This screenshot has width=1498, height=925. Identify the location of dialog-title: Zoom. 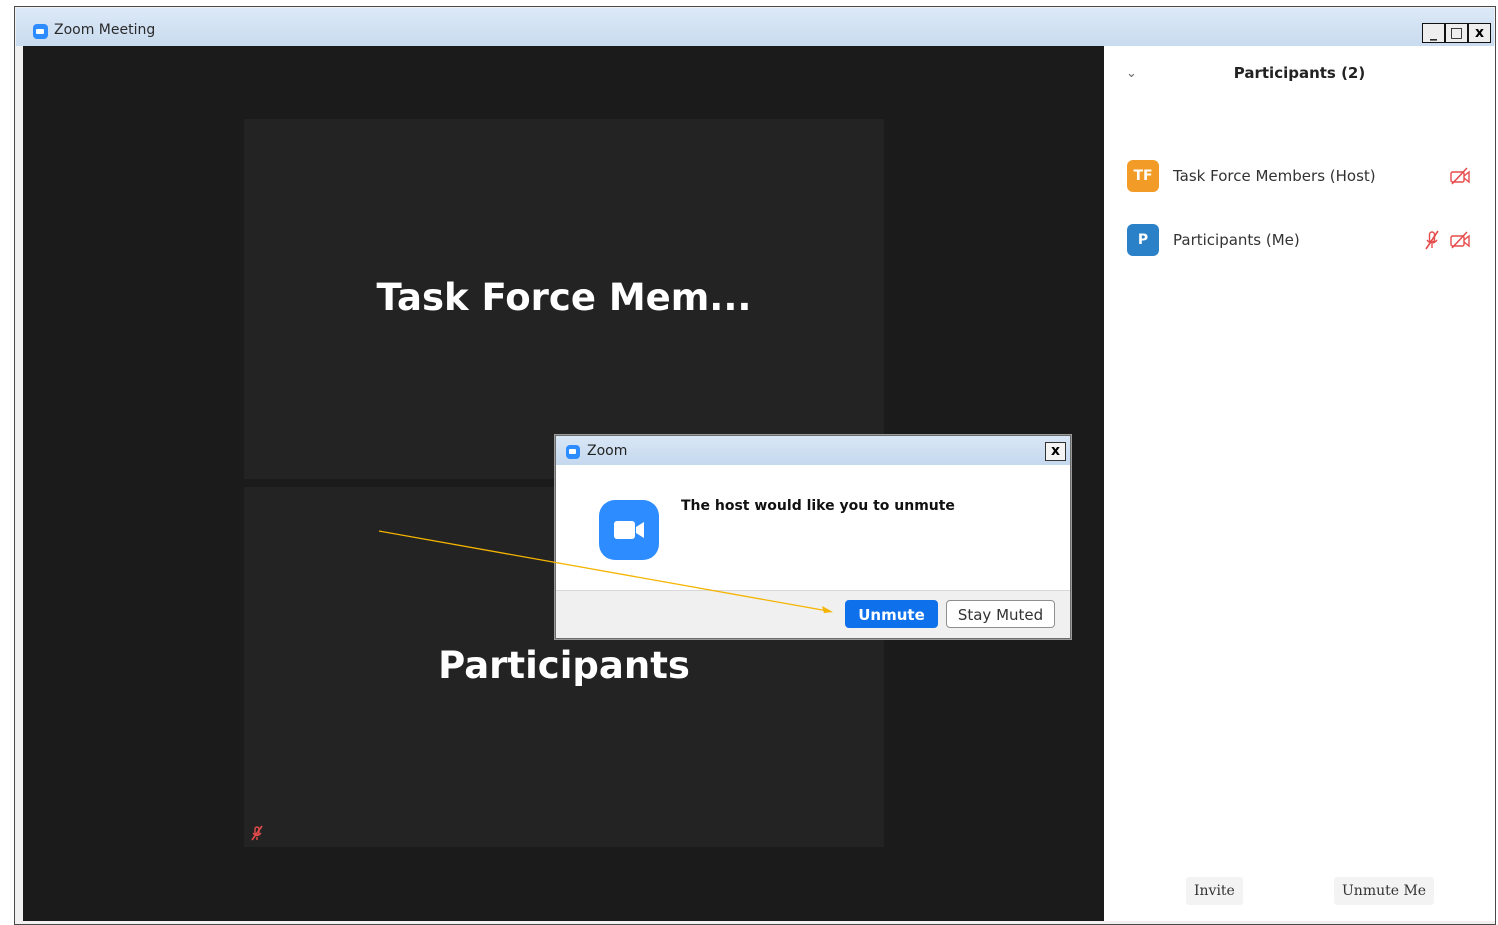
(607, 451).